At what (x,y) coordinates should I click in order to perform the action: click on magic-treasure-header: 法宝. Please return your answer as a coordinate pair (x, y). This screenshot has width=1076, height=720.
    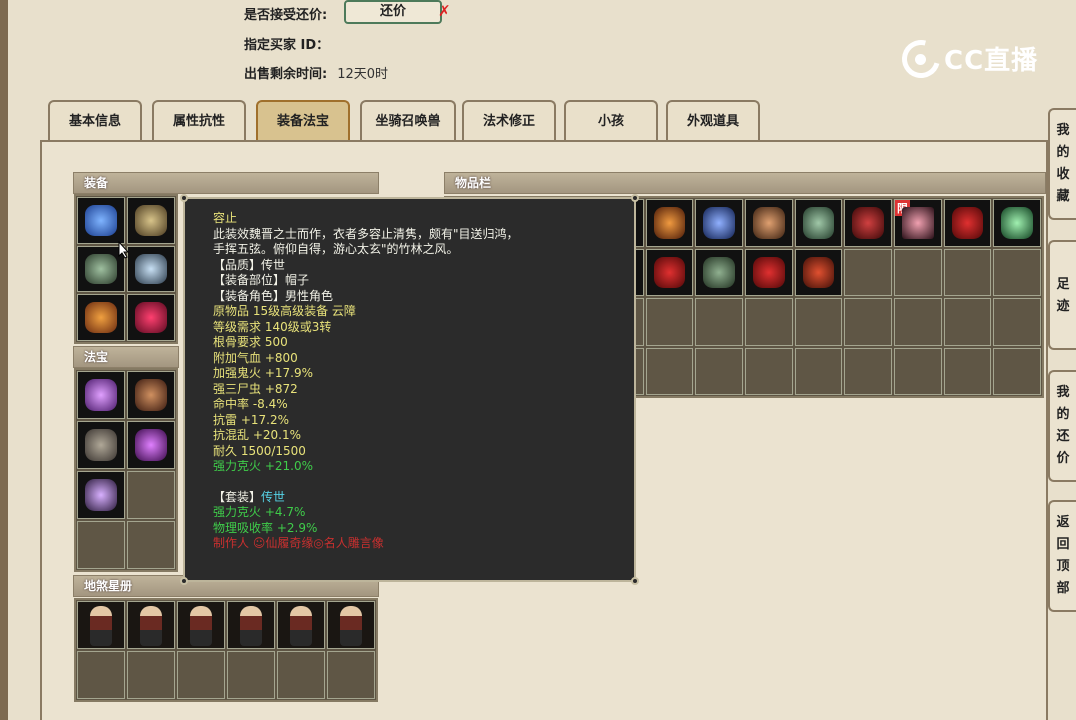
    Looking at the image, I should click on (126, 357).